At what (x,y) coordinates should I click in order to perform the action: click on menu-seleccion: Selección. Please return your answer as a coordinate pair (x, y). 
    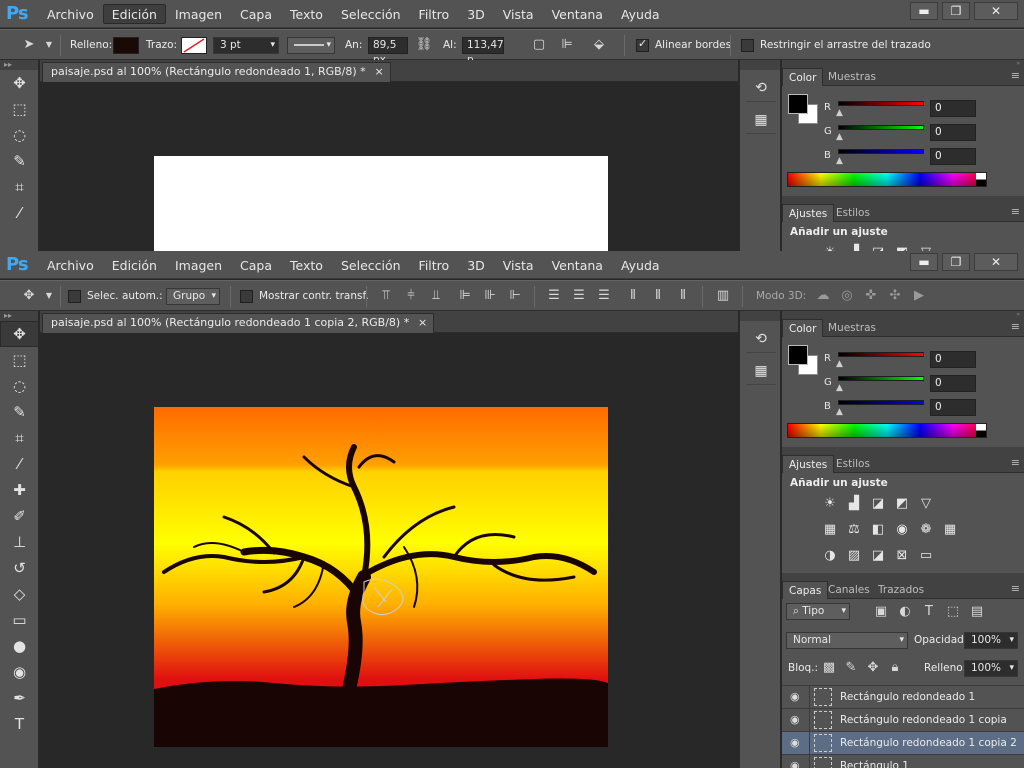
    Looking at the image, I should click on (371, 14).